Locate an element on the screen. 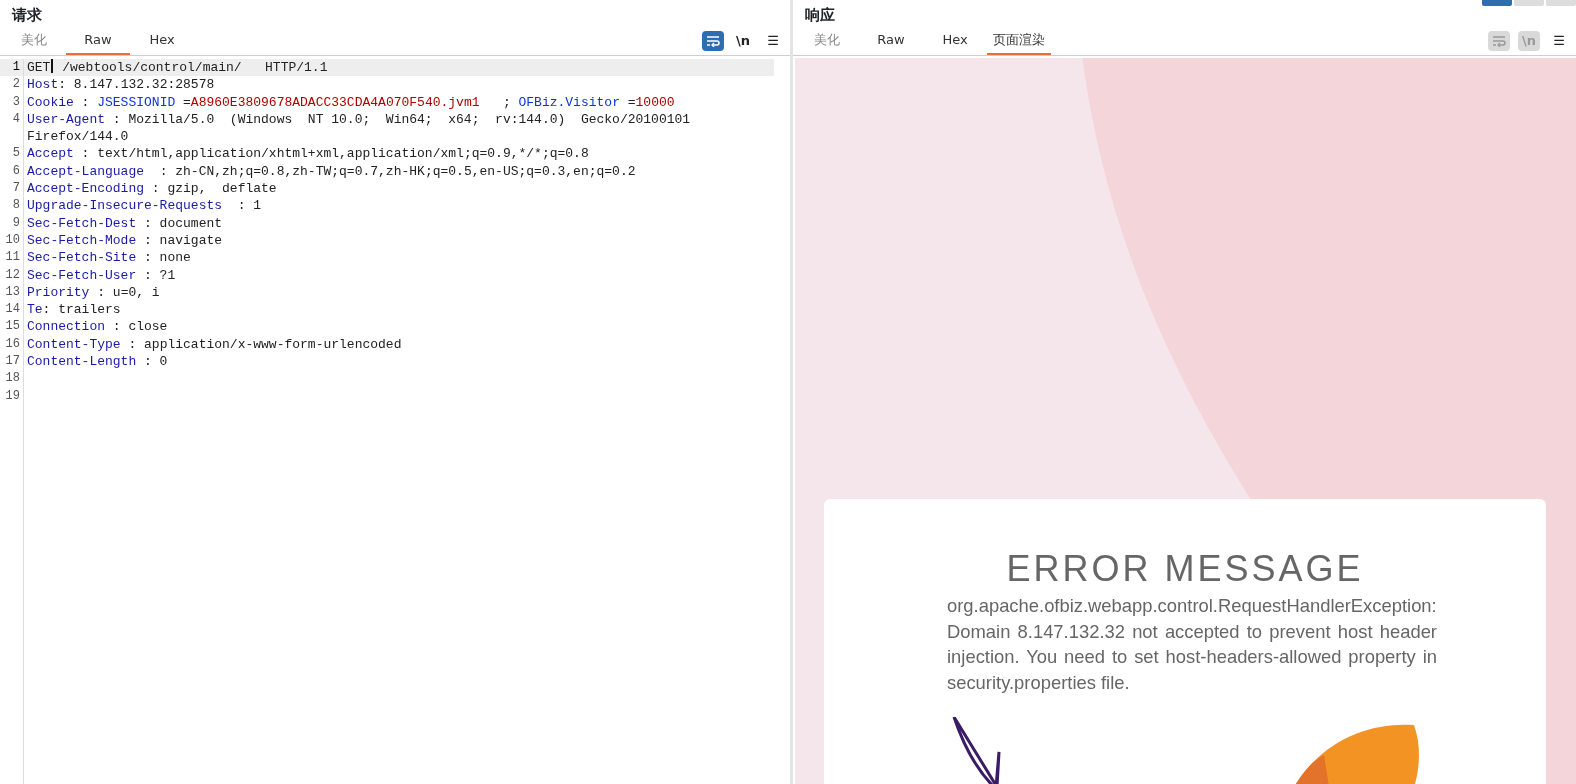 The height and width of the screenshot is (784, 1576). error-heading: ERROR MESSAGE is located at coordinates (1185, 569).